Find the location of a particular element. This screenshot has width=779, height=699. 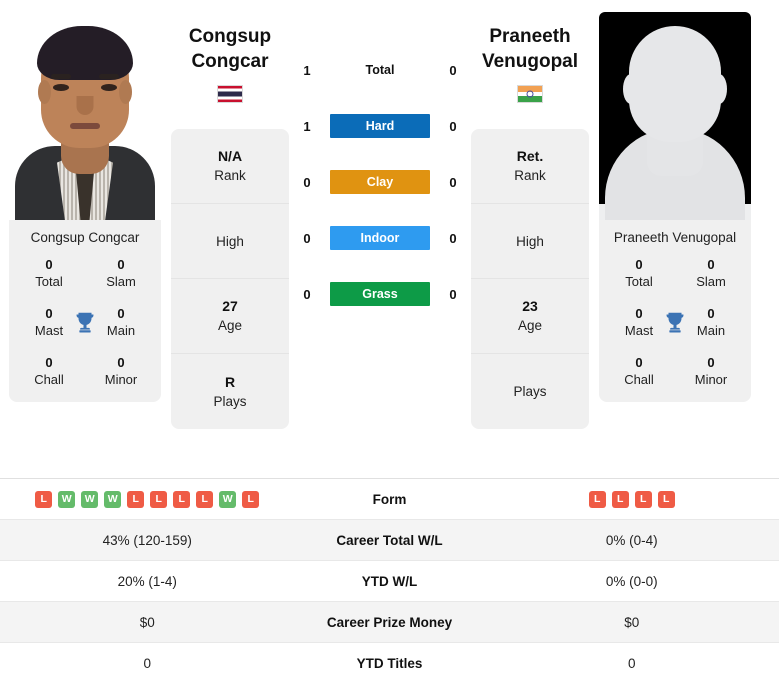

table-row-ytd-titles: 0 YTD Titles 0 is located at coordinates (389, 663).